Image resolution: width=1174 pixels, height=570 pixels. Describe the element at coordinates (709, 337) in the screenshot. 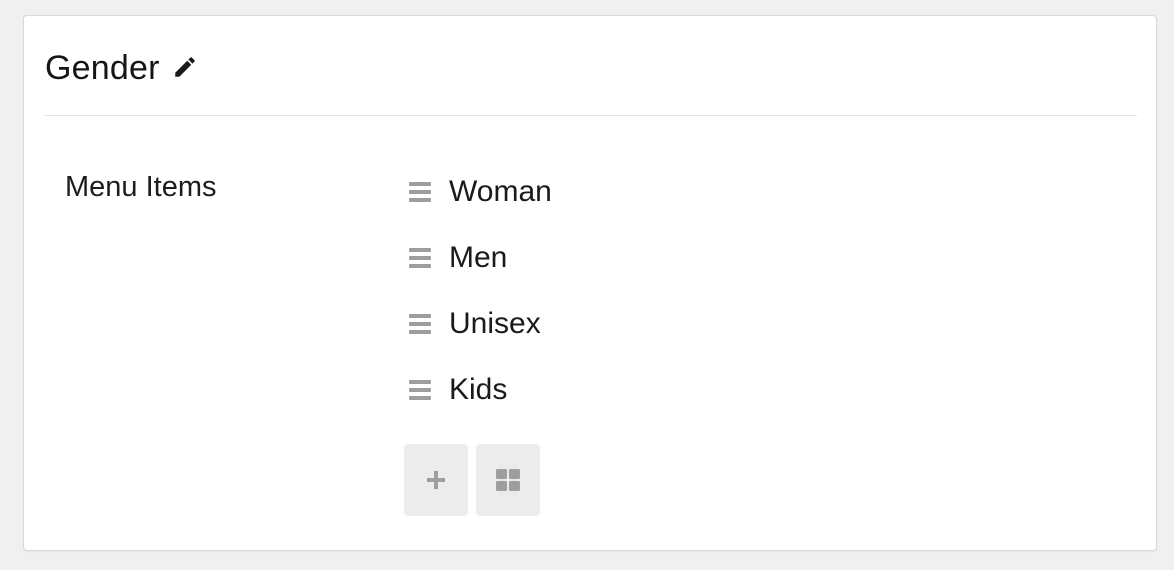

I see `list-item: Unisex` at that location.